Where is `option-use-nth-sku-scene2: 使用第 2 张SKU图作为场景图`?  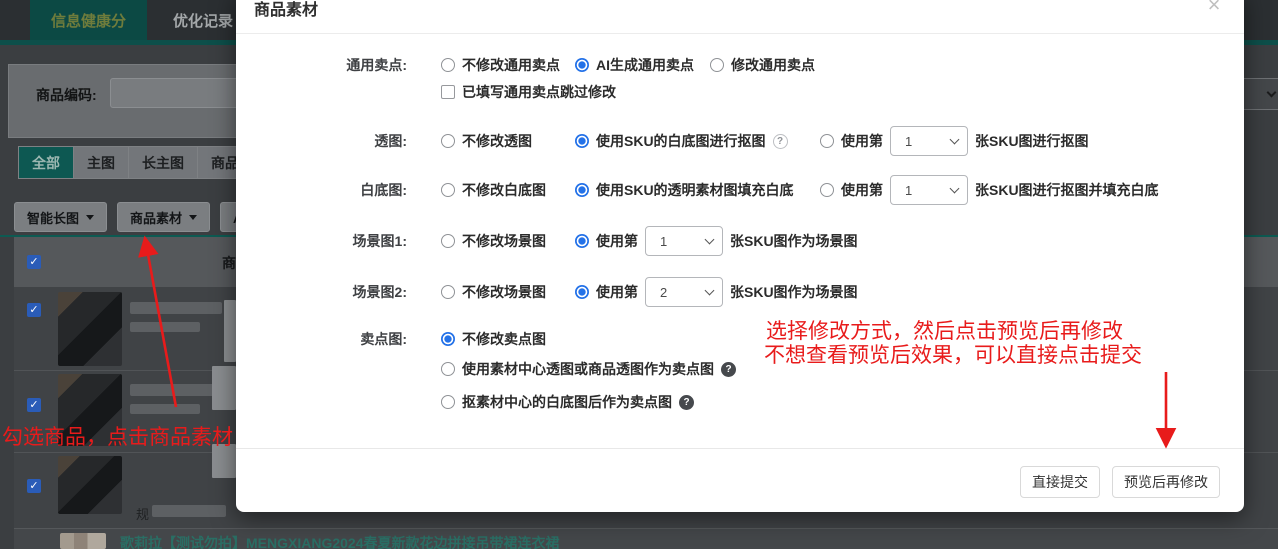
option-use-nth-sku-scene2: 使用第 2 张SKU图作为场景图 is located at coordinates (716, 292).